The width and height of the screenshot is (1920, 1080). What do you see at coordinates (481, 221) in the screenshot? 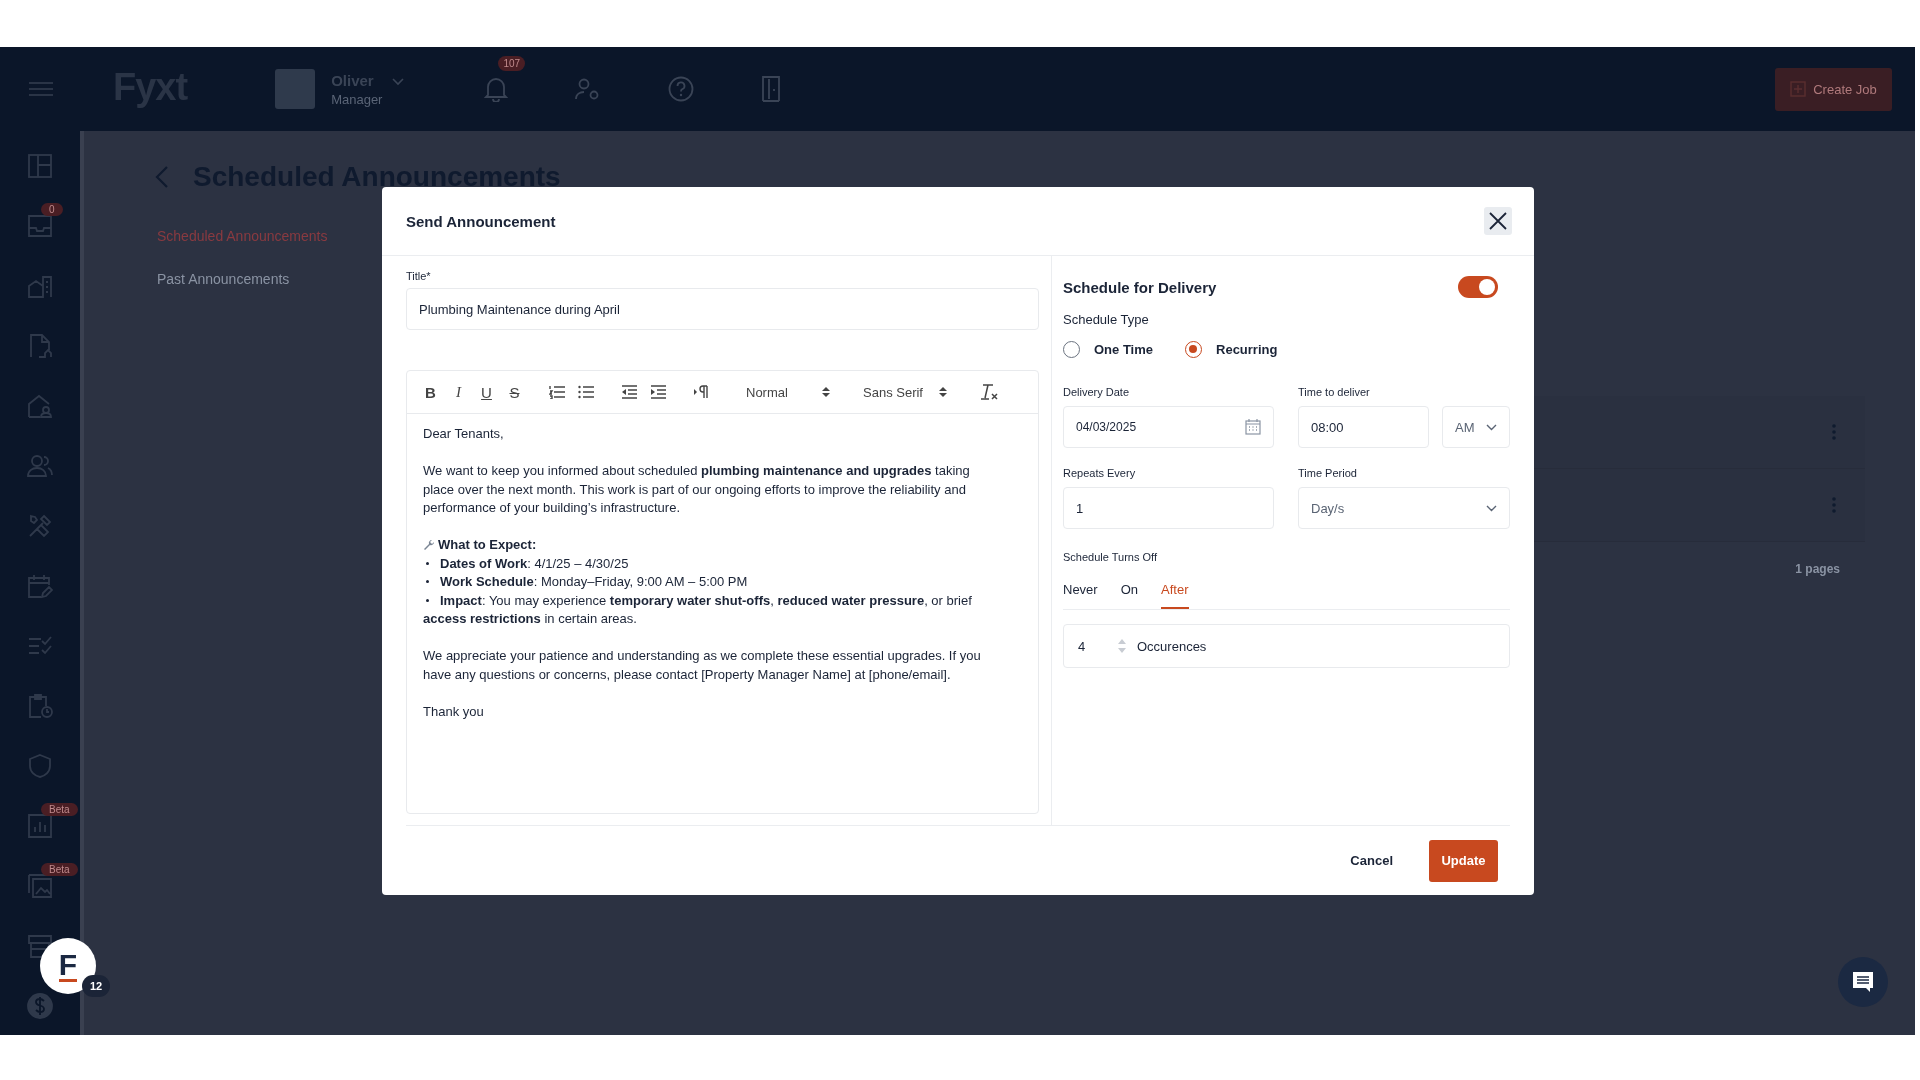
I see `dialog-title: Send Announcement` at bounding box center [481, 221].